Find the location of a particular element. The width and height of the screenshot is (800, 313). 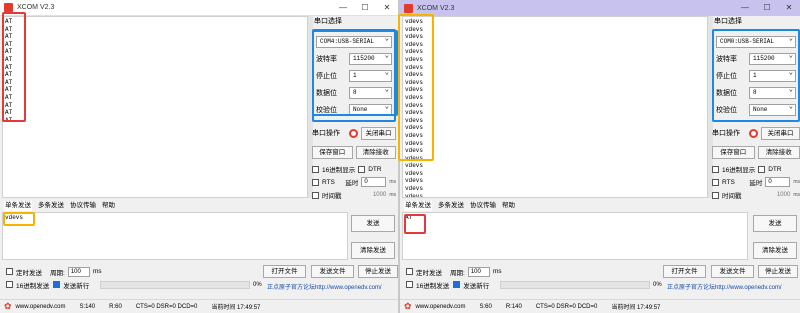

send-input: vdevs is located at coordinates (175, 236).